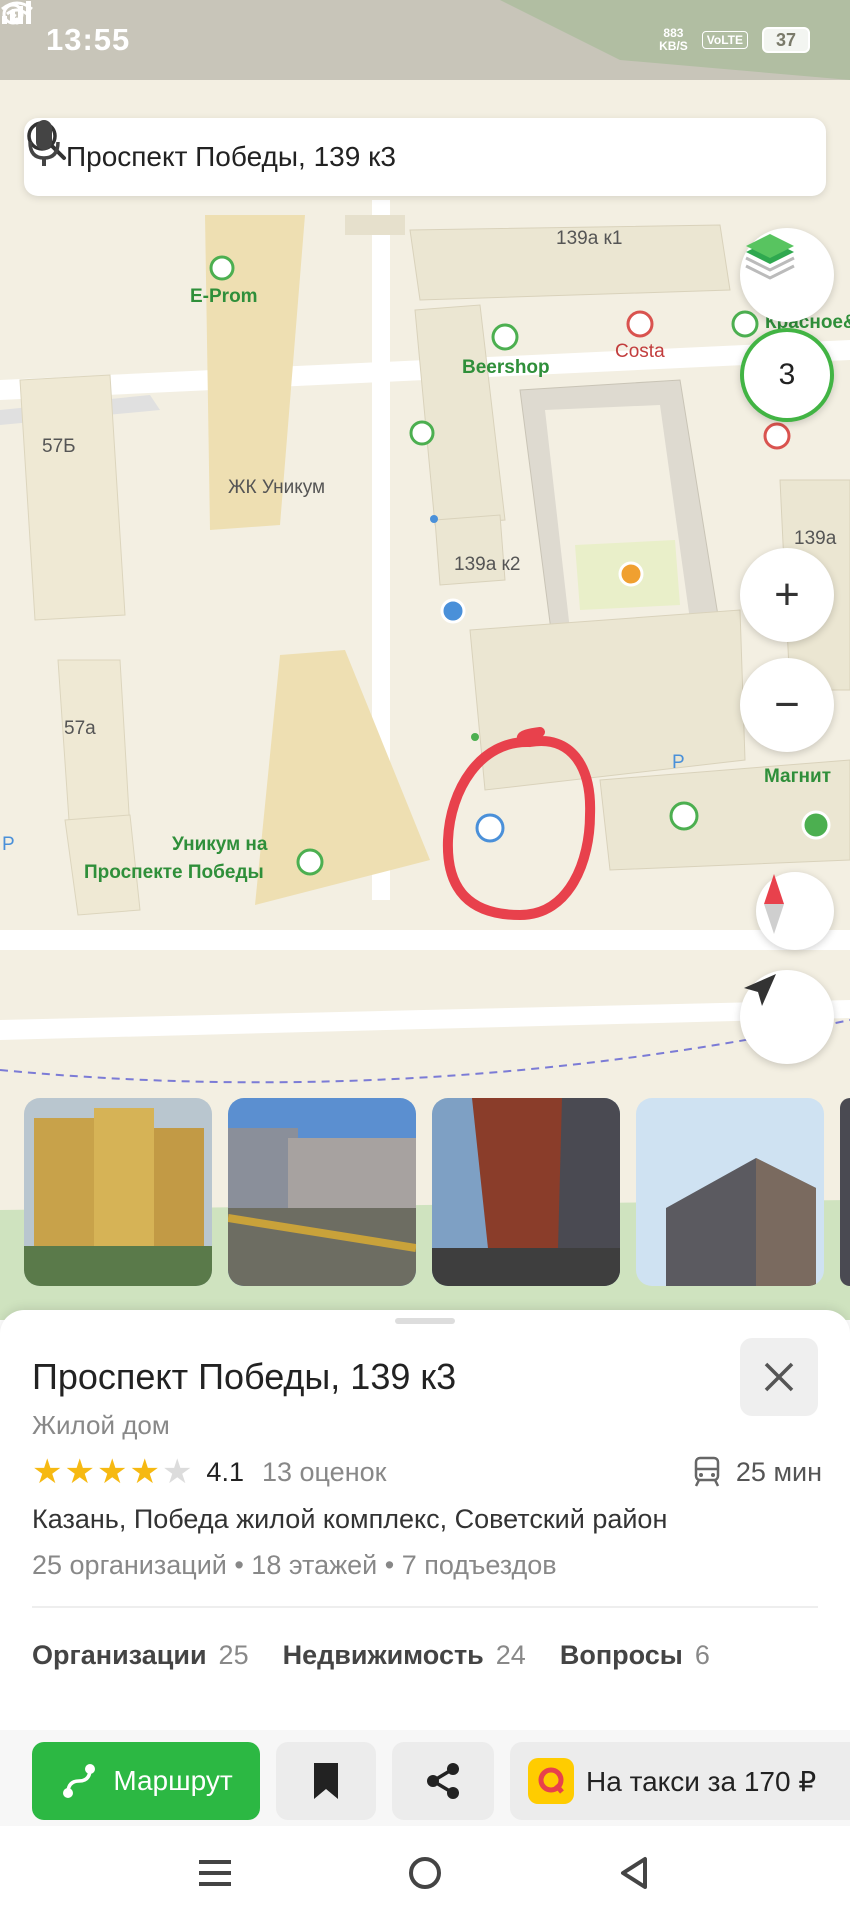 This screenshot has height=1920, width=850. Describe the element at coordinates (778, 1471) in the screenshot. I see `travel-time-value: 25 мин` at that location.